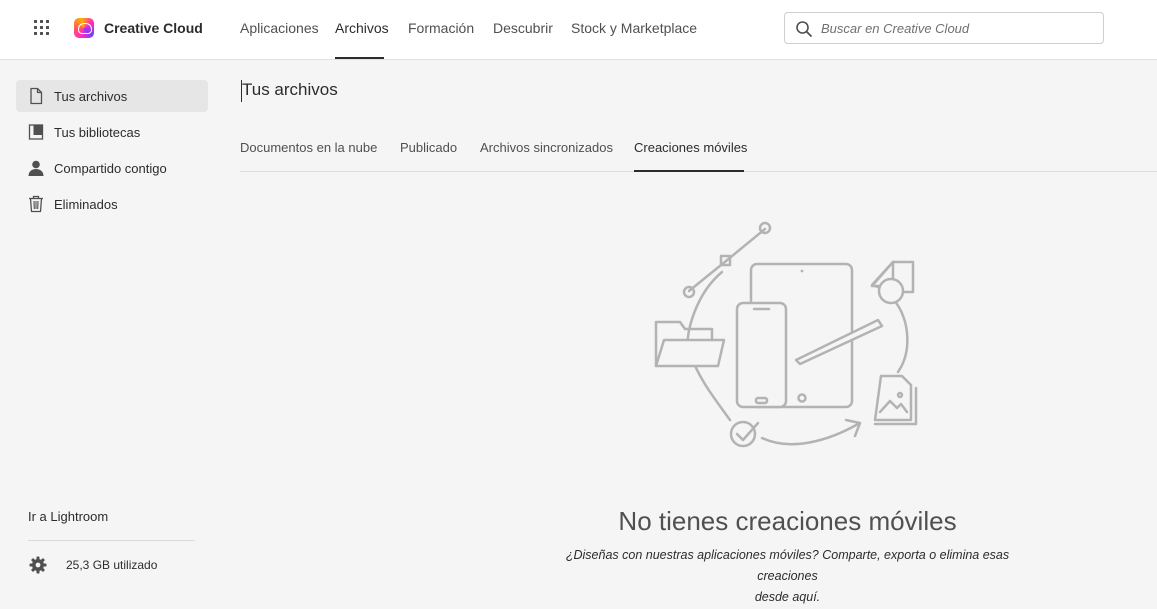 The width and height of the screenshot is (1157, 609). I want to click on sidebar-item-label: Compartido contigo, so click(110, 168).